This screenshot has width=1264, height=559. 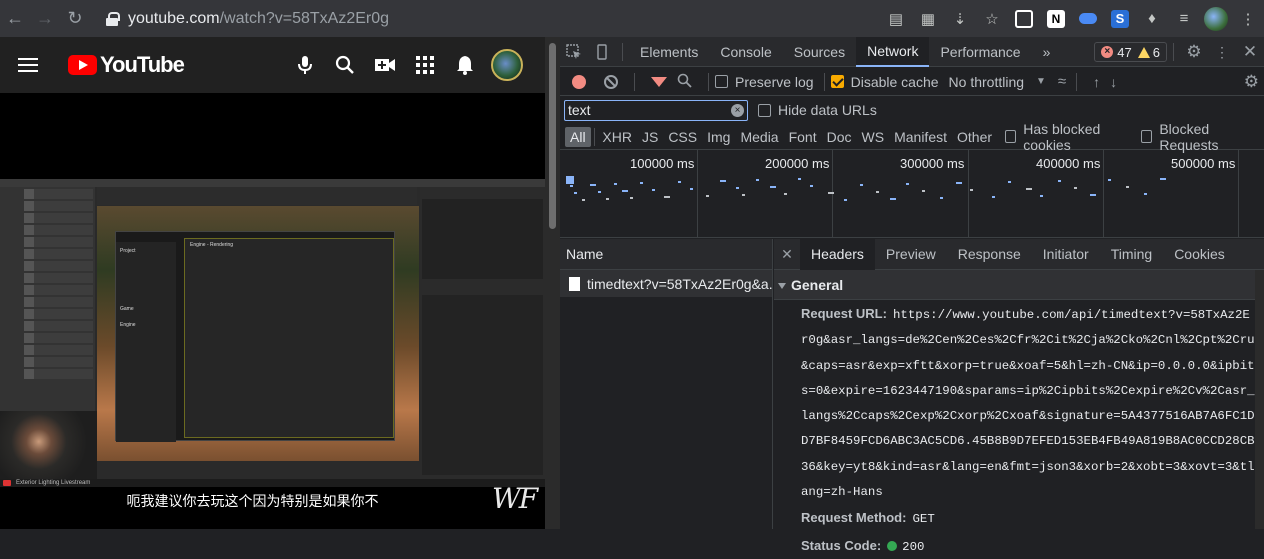 I want to click on detail-scrollbar, so click(x=1259, y=399).